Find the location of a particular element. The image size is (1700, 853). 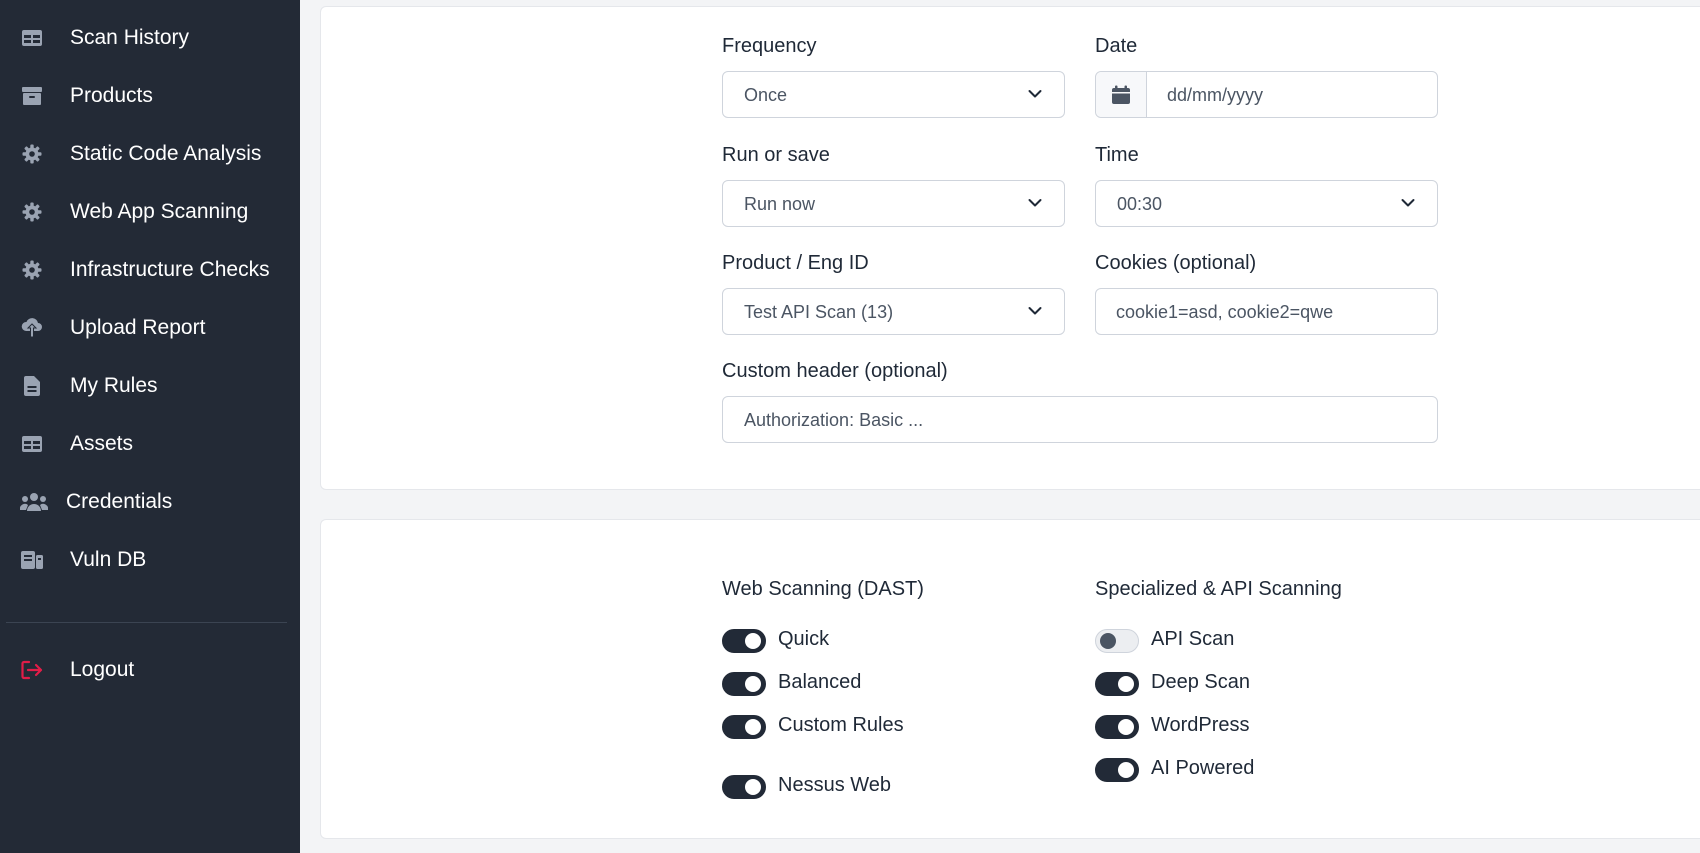

users-icon is located at coordinates (34, 502).